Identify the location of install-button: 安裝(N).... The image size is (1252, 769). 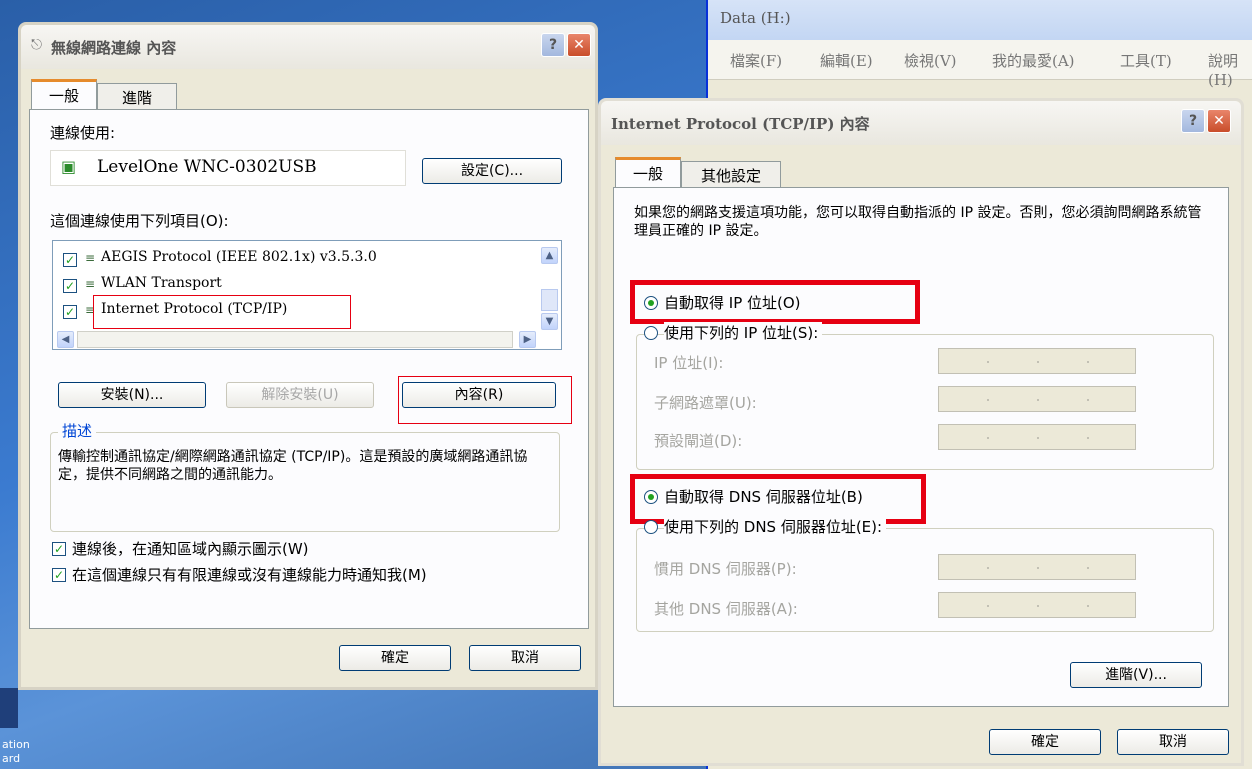
(132, 395).